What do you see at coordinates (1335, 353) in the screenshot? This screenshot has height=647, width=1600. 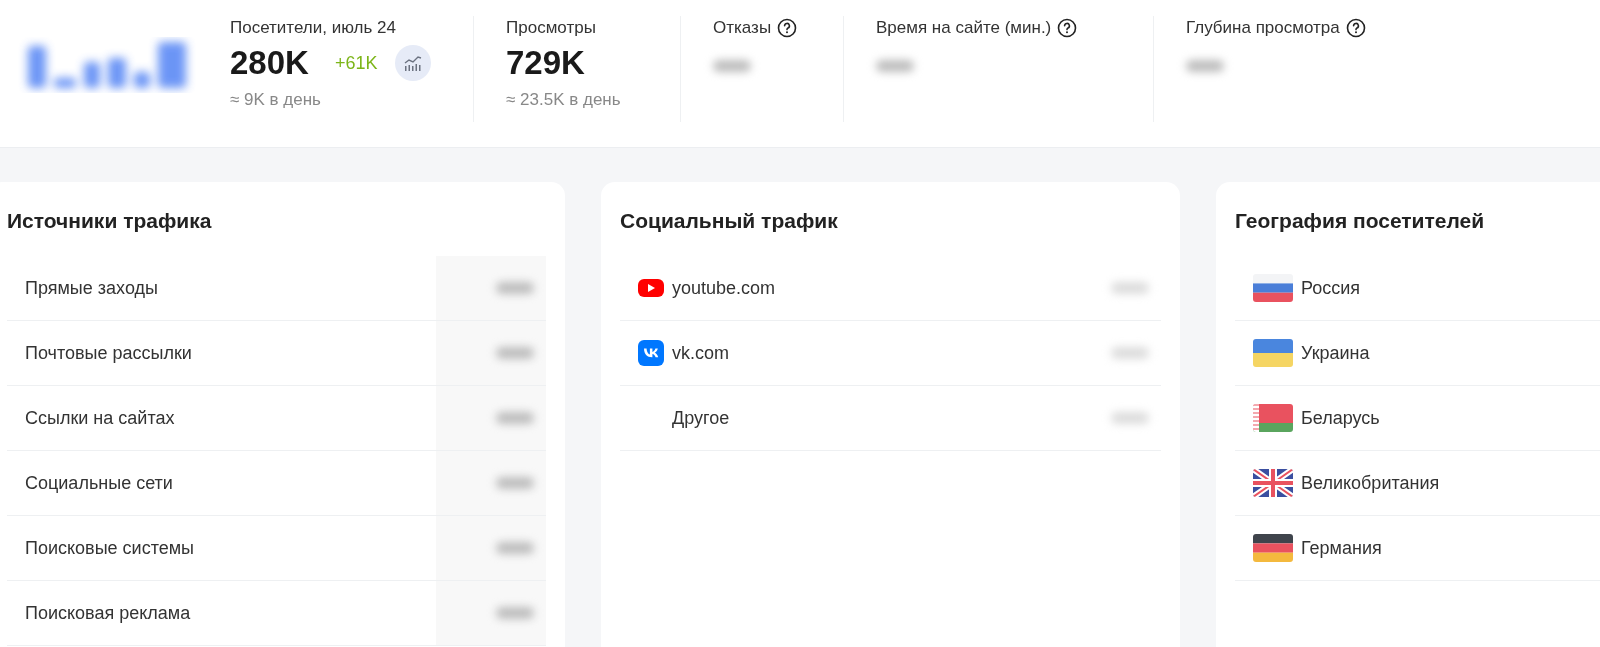 I see `row-label: Украина` at bounding box center [1335, 353].